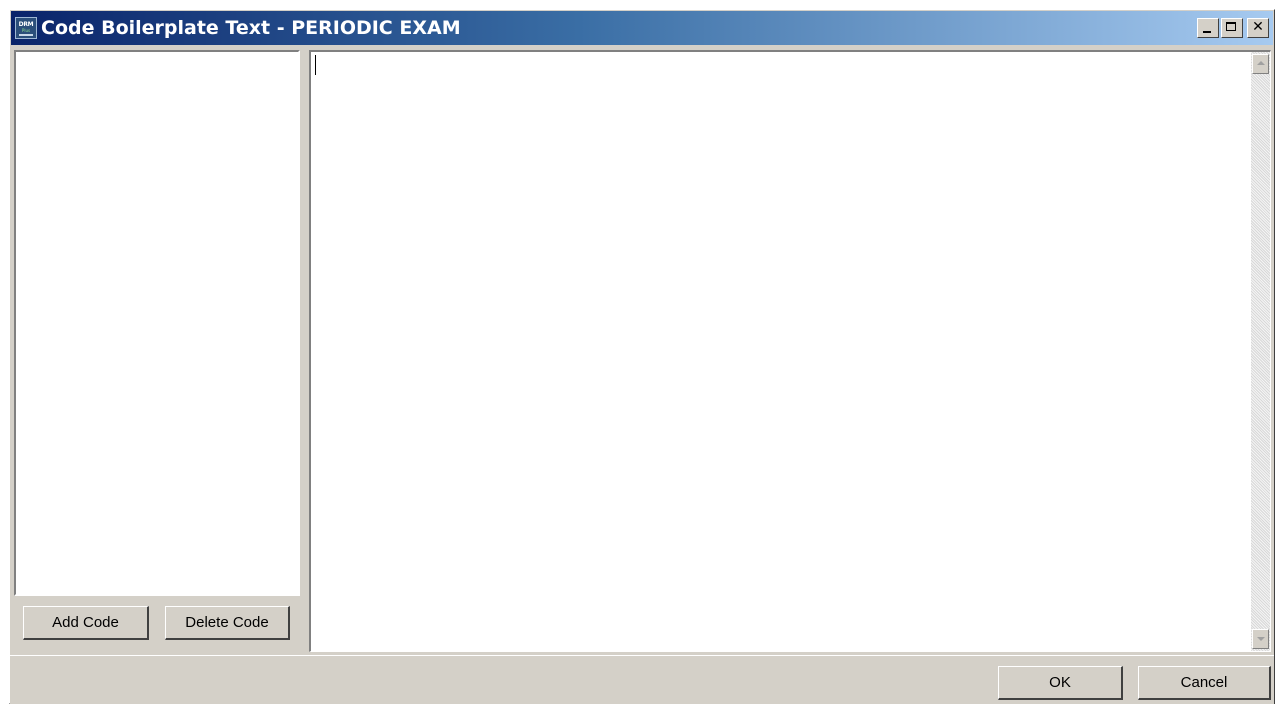  I want to click on app-icon-stripe, so click(26, 34).